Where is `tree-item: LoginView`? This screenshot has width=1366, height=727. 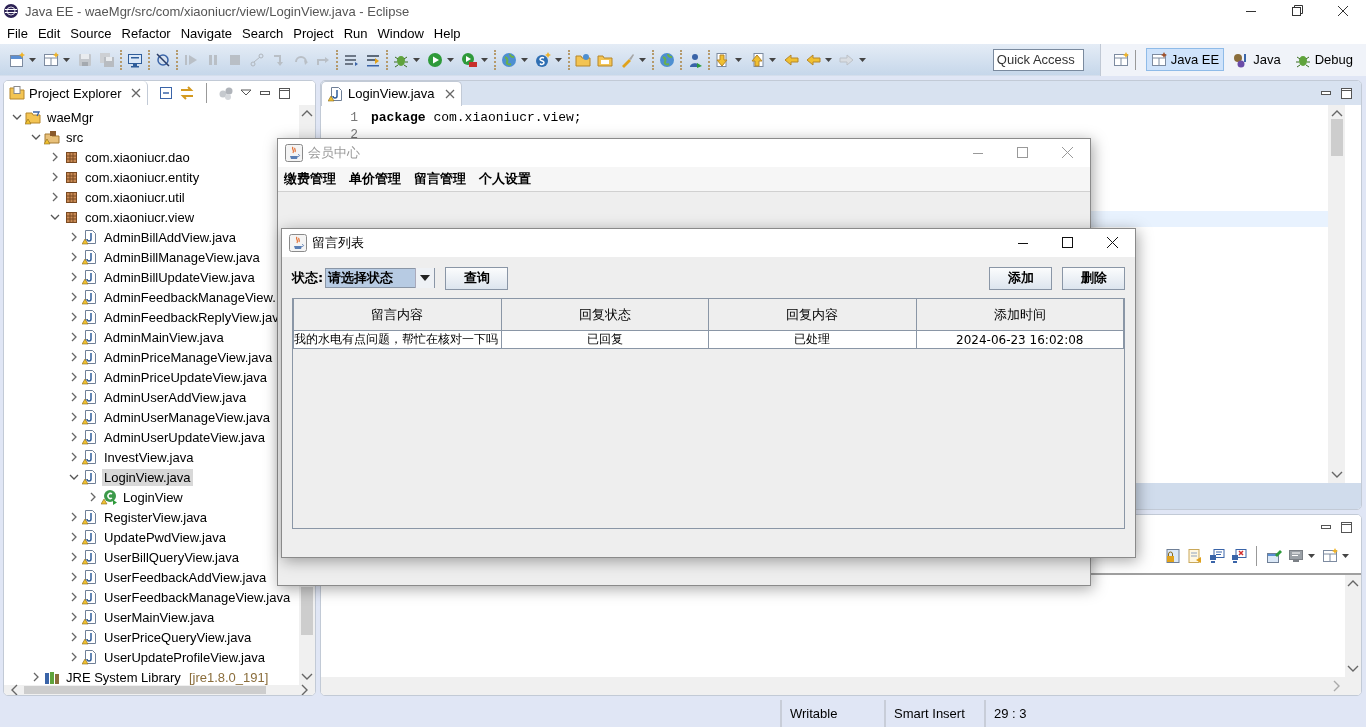 tree-item: LoginView is located at coordinates (153, 497).